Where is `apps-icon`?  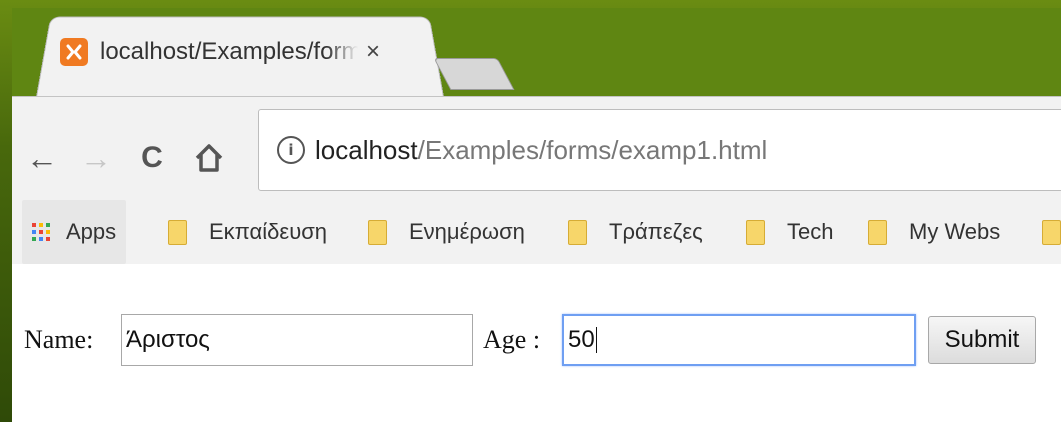
apps-icon is located at coordinates (41, 232).